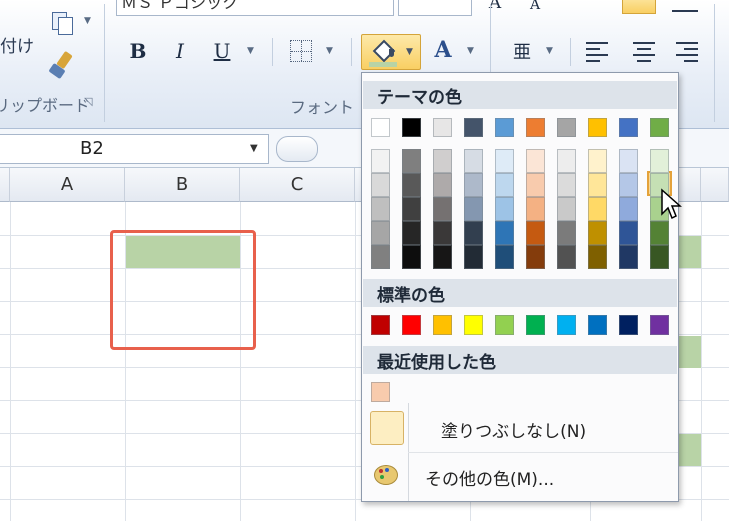 The width and height of the screenshot is (729, 521). Describe the element at coordinates (443, 50) in the screenshot. I see `font-color-button: A` at that location.